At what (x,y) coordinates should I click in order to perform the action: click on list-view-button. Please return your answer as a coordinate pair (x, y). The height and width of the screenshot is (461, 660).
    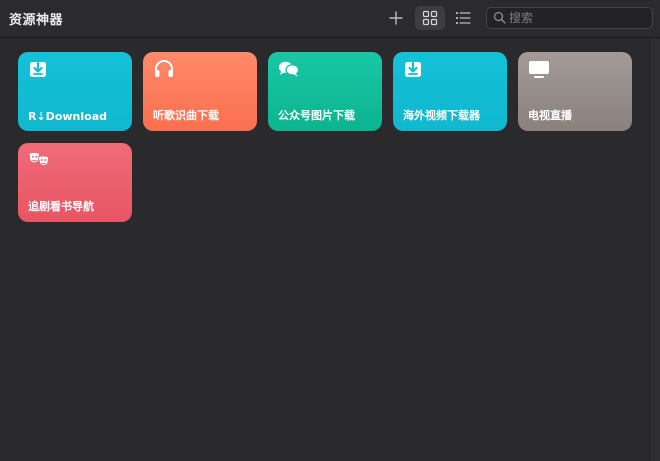
    Looking at the image, I should click on (463, 18).